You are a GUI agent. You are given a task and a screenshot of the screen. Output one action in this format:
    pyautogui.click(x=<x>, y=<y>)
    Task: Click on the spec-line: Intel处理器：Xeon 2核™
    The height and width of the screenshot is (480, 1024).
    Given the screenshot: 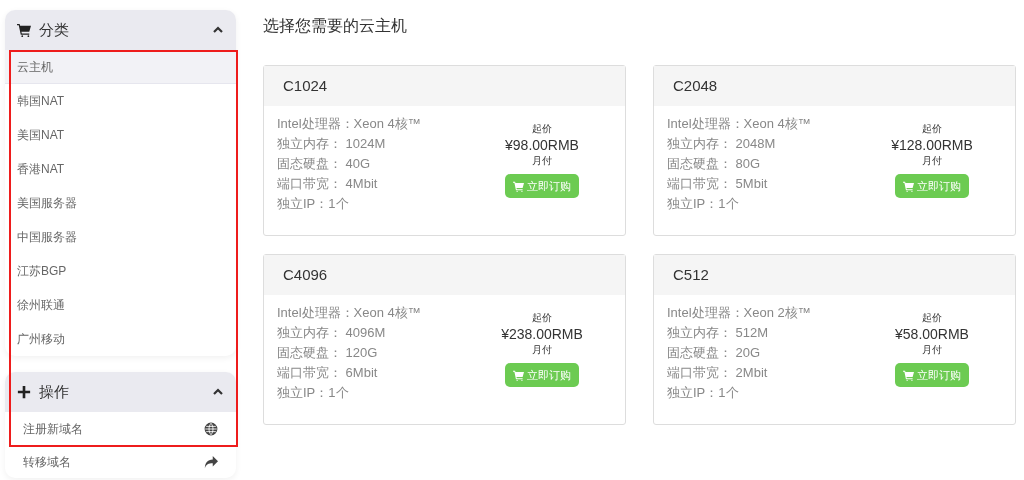 What is the action you would take?
    pyautogui.click(x=739, y=313)
    